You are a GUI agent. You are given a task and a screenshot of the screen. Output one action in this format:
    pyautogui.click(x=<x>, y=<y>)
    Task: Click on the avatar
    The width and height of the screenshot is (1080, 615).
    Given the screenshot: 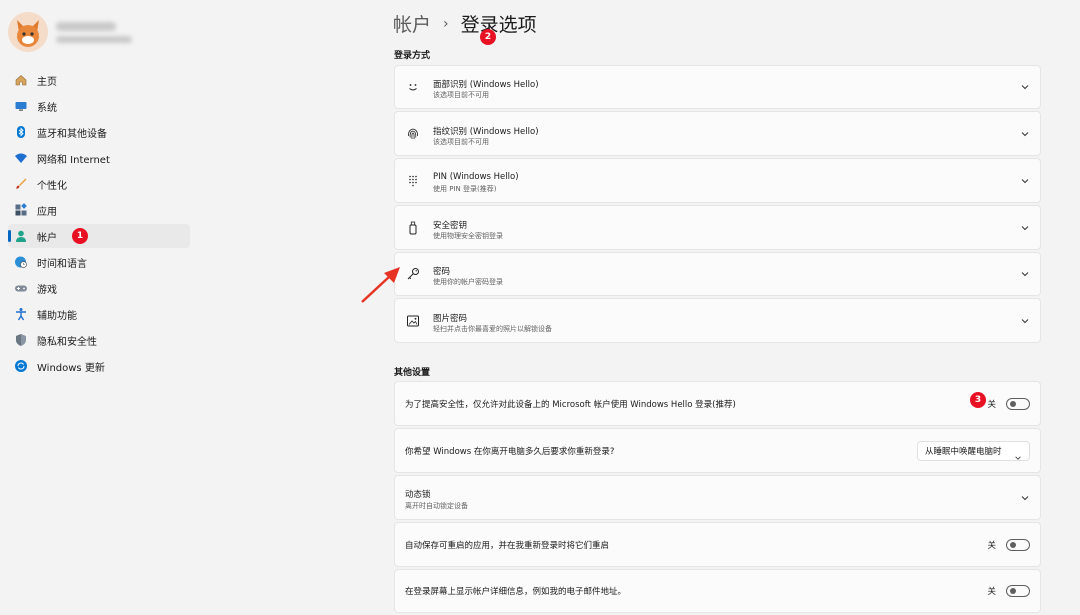 What is the action you would take?
    pyautogui.click(x=28, y=32)
    